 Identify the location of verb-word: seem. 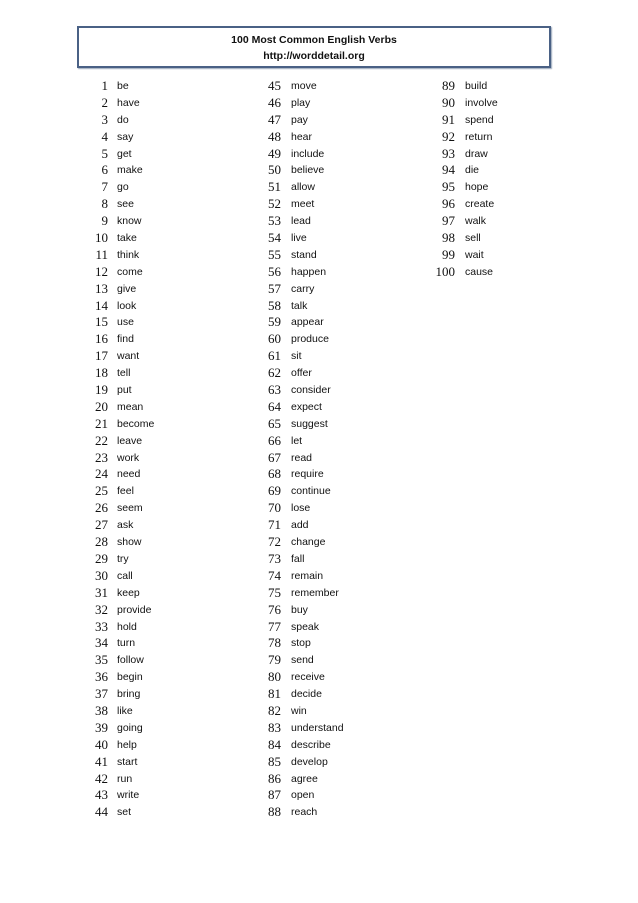
(130, 508).